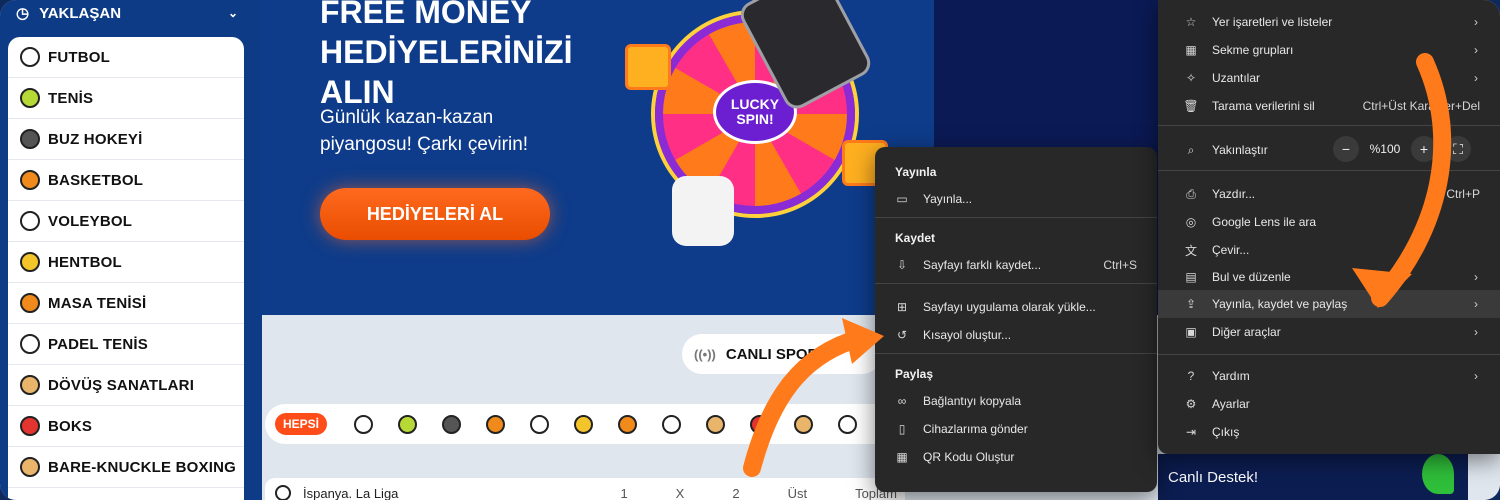  Describe the element at coordinates (1329, 404) in the screenshot. I see `menu-item-gear: ⚙ Ayarlar` at that location.